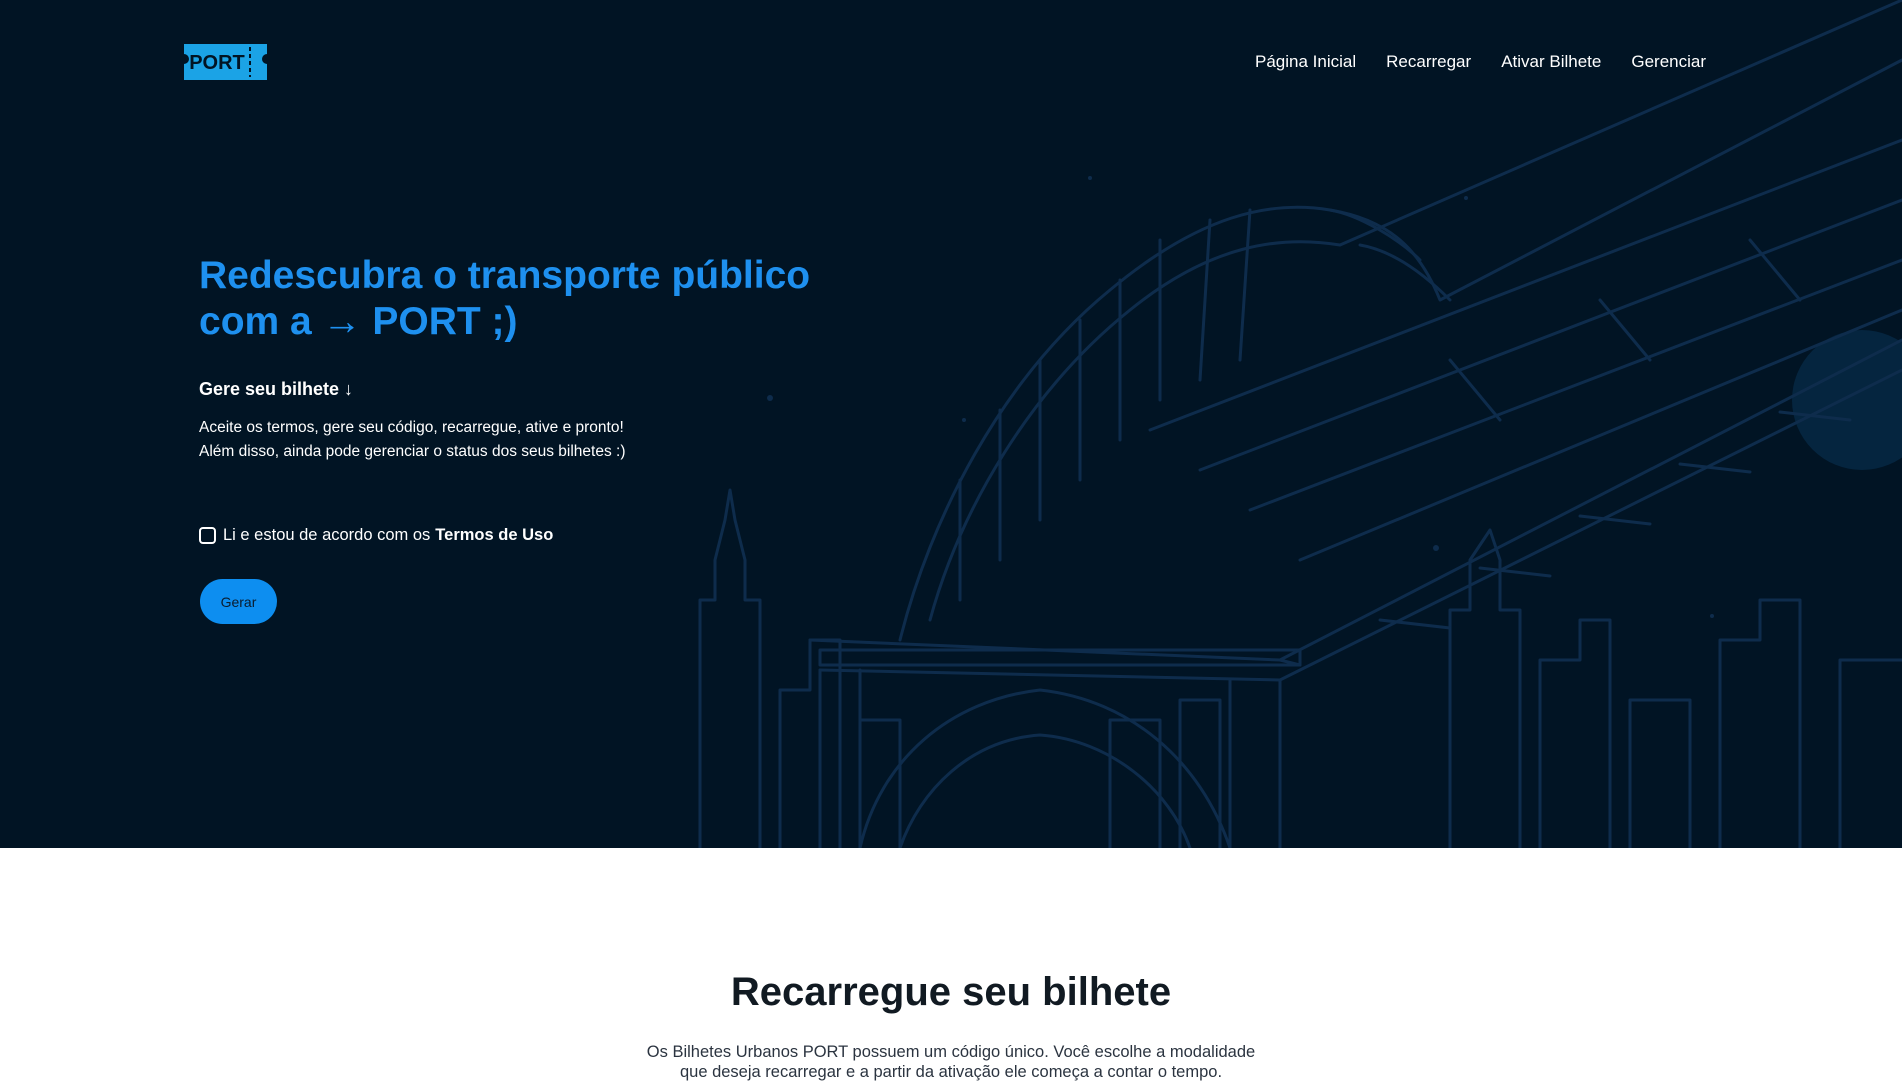 This screenshot has height=1082, width=1902. Describe the element at coordinates (1428, 62) in the screenshot. I see `nav-recharge: Recarregar` at that location.